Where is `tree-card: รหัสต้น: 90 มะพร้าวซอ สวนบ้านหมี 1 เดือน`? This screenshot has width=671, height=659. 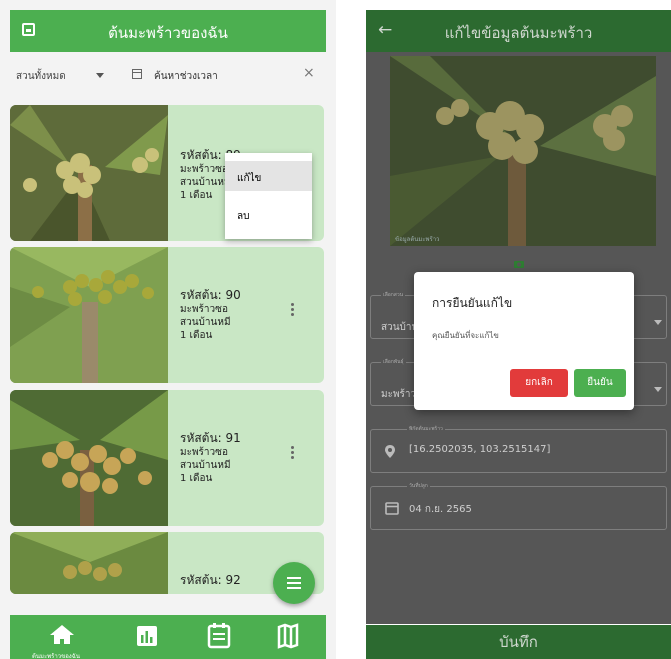 tree-card: รหัสต้น: 90 มะพร้าวซอ สวนบ้านหมี 1 เดือน is located at coordinates (167, 315).